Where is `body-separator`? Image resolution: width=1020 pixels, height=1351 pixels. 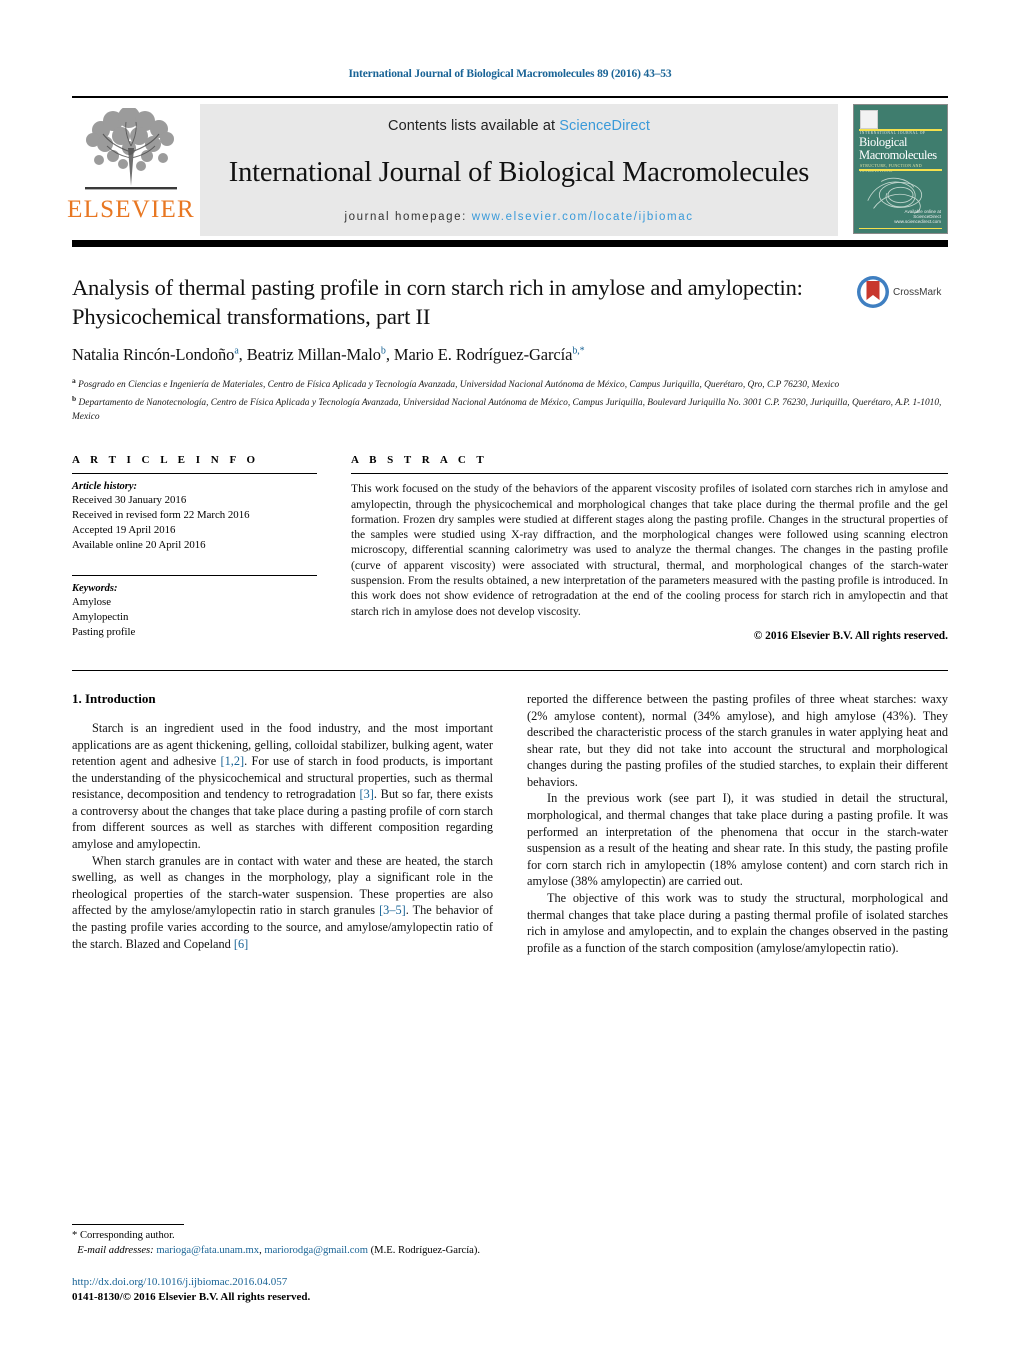 body-separator is located at coordinates (510, 670).